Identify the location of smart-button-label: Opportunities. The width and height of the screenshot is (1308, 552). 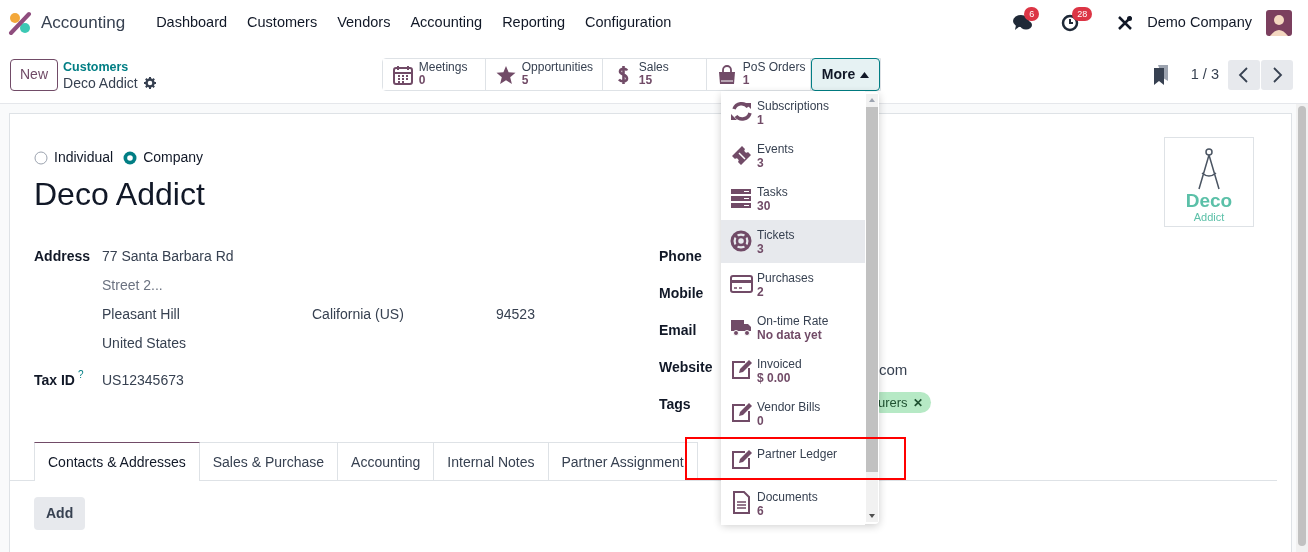
(557, 67).